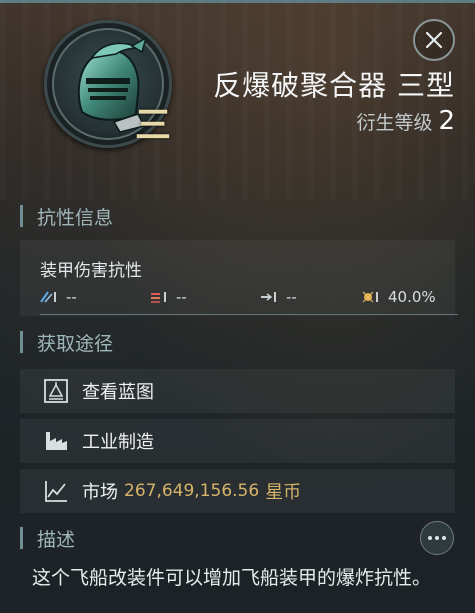 This screenshot has height=613, width=475. Describe the element at coordinates (291, 297) in the screenshot. I see `resistance-kinetic-value: --` at that location.